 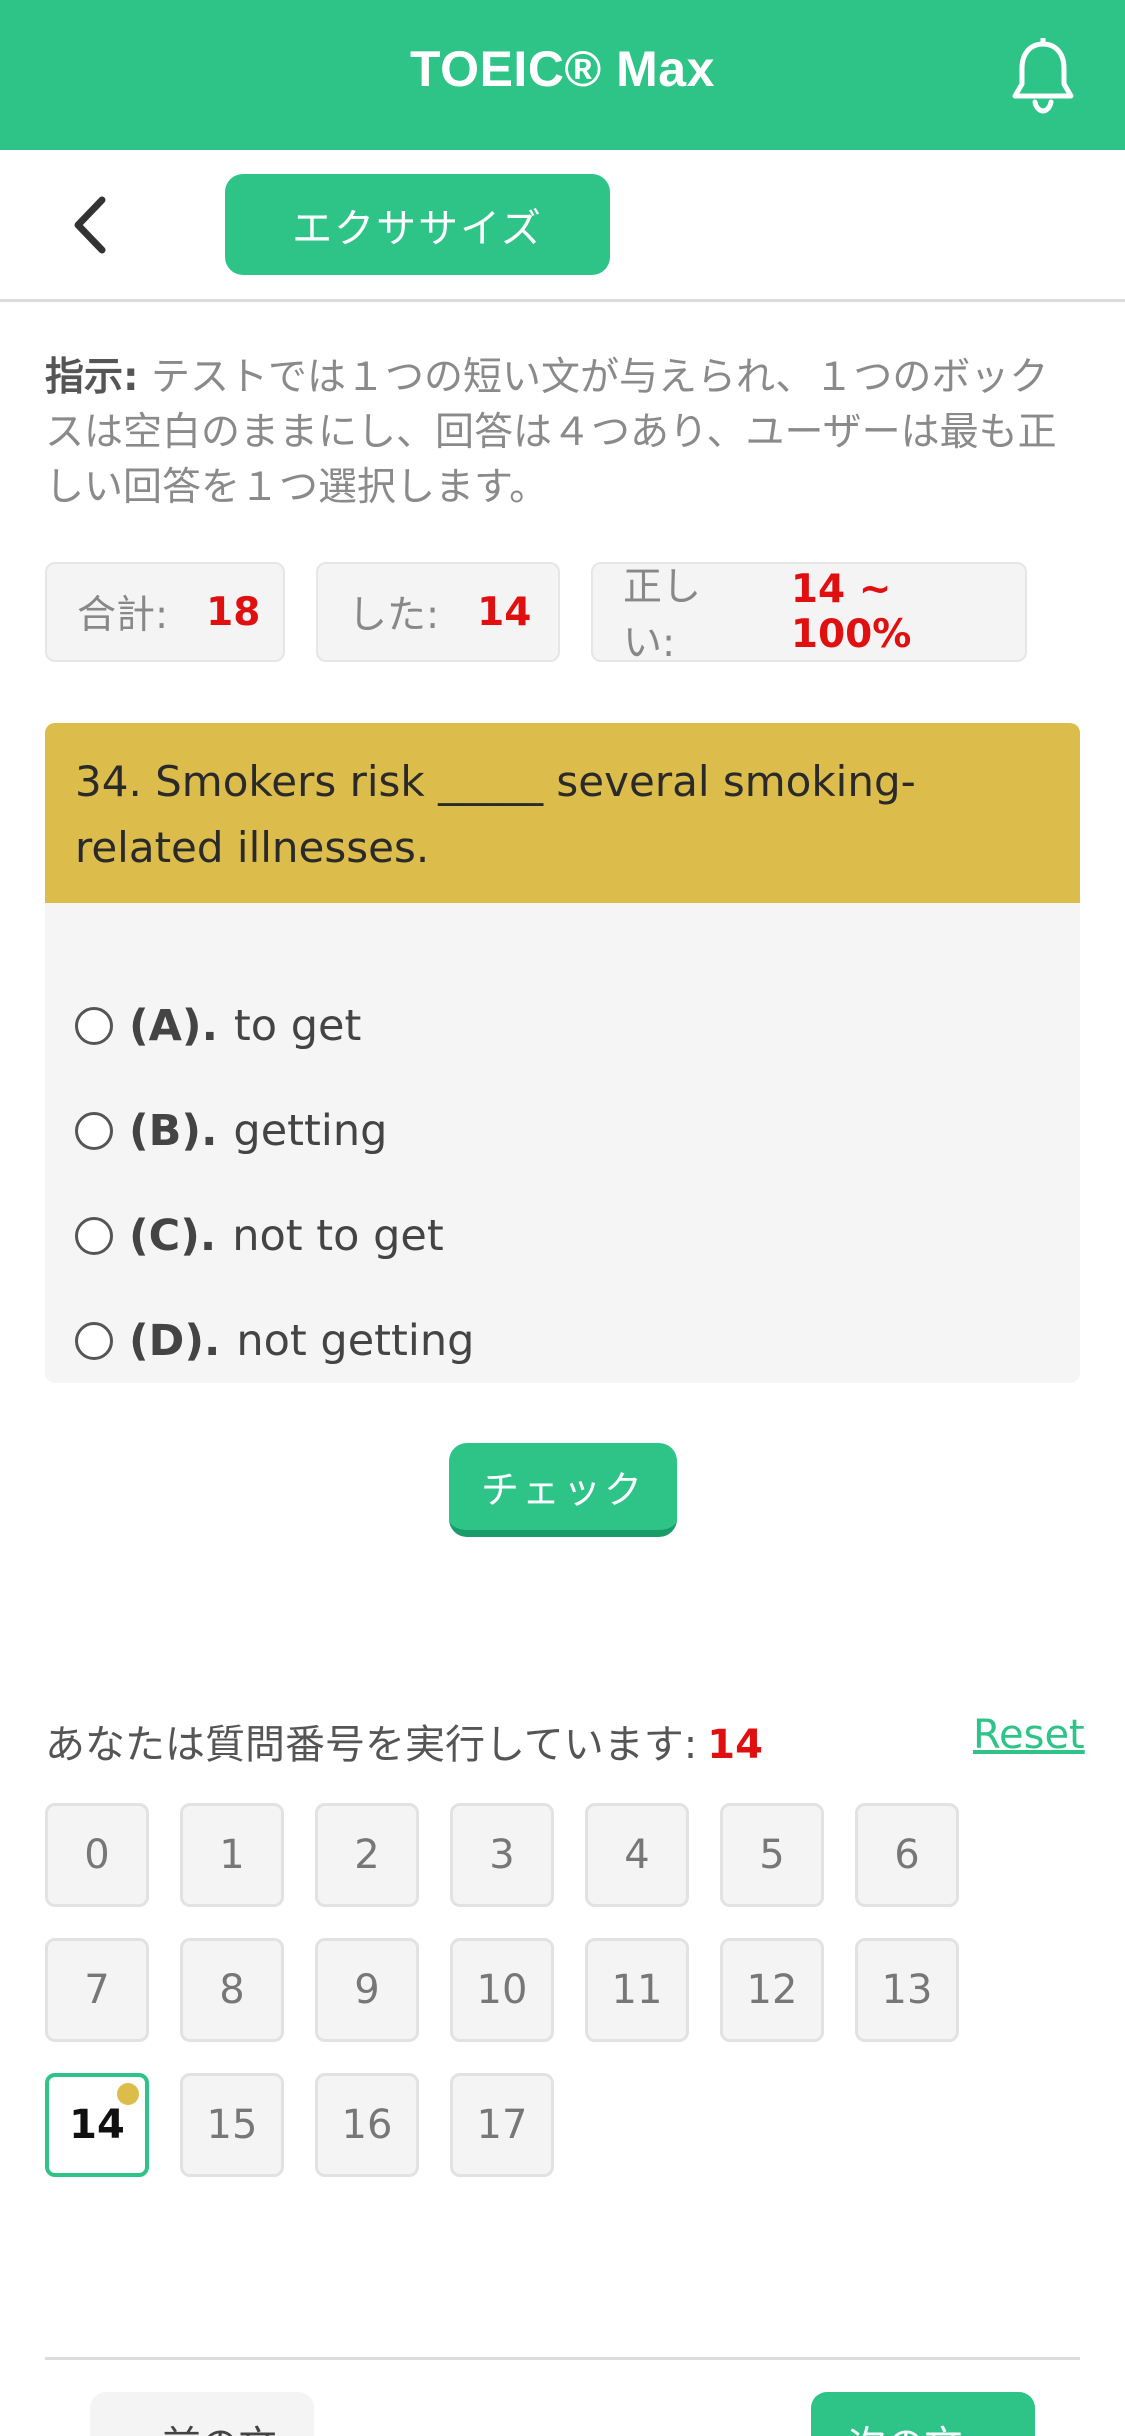 I want to click on question-number-button: 4, so click(x=637, y=1855).